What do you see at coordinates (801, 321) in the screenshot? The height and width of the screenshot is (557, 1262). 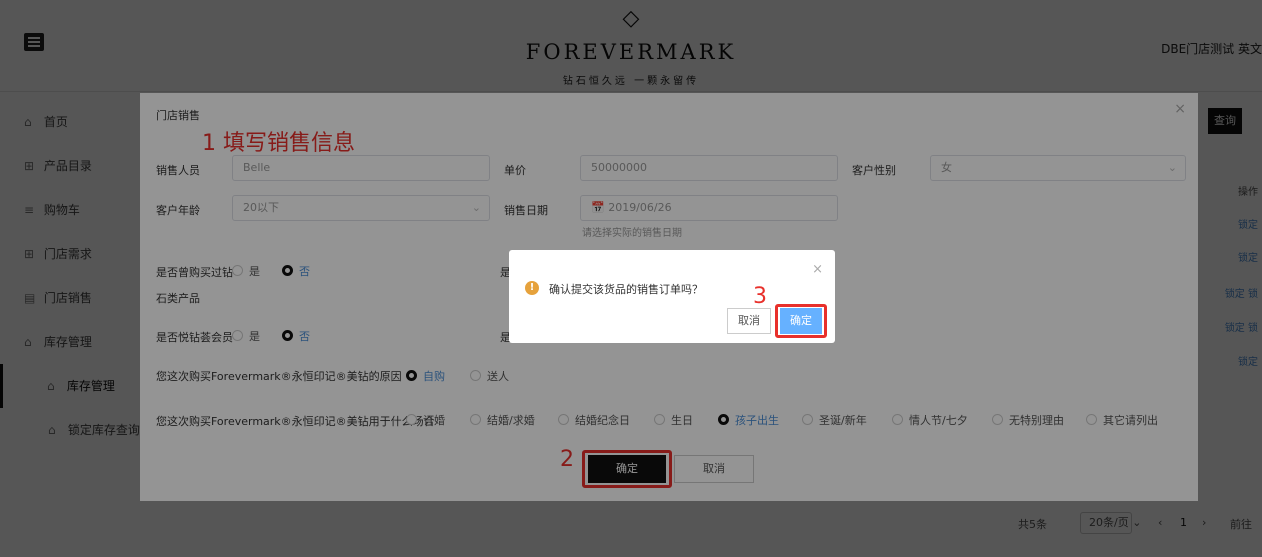 I see `confirm-ok-button: 确定` at bounding box center [801, 321].